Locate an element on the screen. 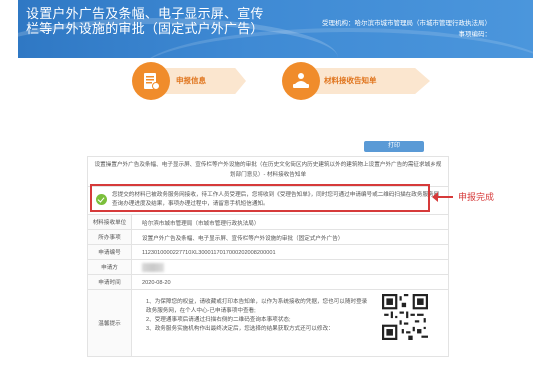 This screenshot has width=550, height=371. row-value: 设置户外广告及条幅、电子显示屏、宣传栏等户外设施的审批（固定式户外广告） is located at coordinates (243, 238).